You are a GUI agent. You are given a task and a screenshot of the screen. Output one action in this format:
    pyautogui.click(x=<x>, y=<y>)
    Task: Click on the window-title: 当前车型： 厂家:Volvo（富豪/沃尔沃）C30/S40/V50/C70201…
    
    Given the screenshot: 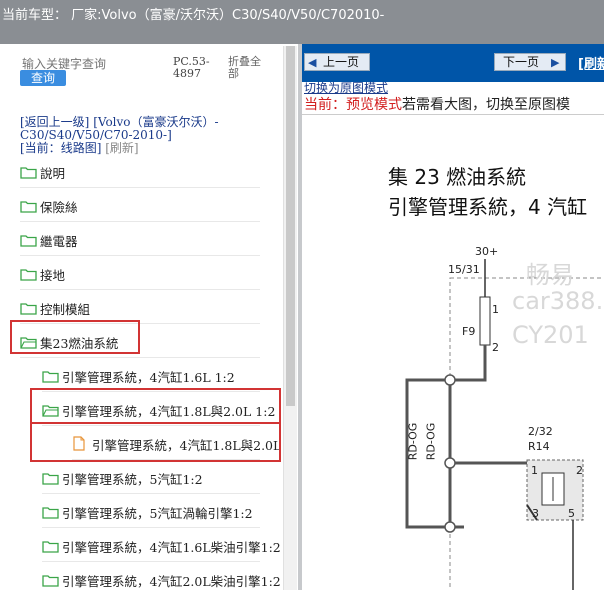 What is the action you would take?
    pyautogui.click(x=193, y=15)
    